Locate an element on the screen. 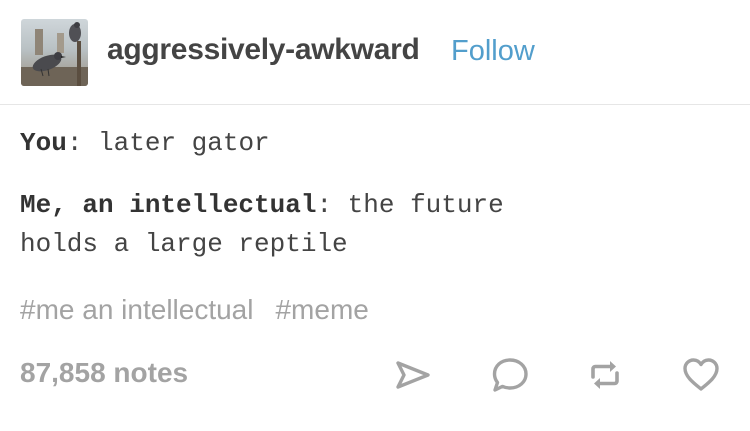  dialogue-text: the future is located at coordinates (425, 205).